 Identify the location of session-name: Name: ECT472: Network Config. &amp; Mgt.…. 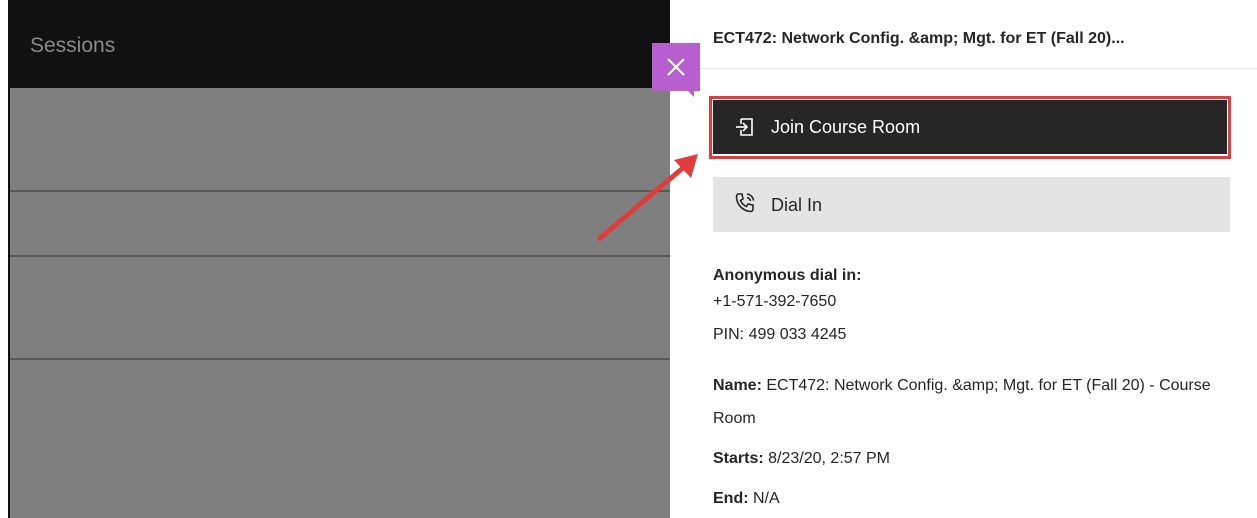
(978, 402).